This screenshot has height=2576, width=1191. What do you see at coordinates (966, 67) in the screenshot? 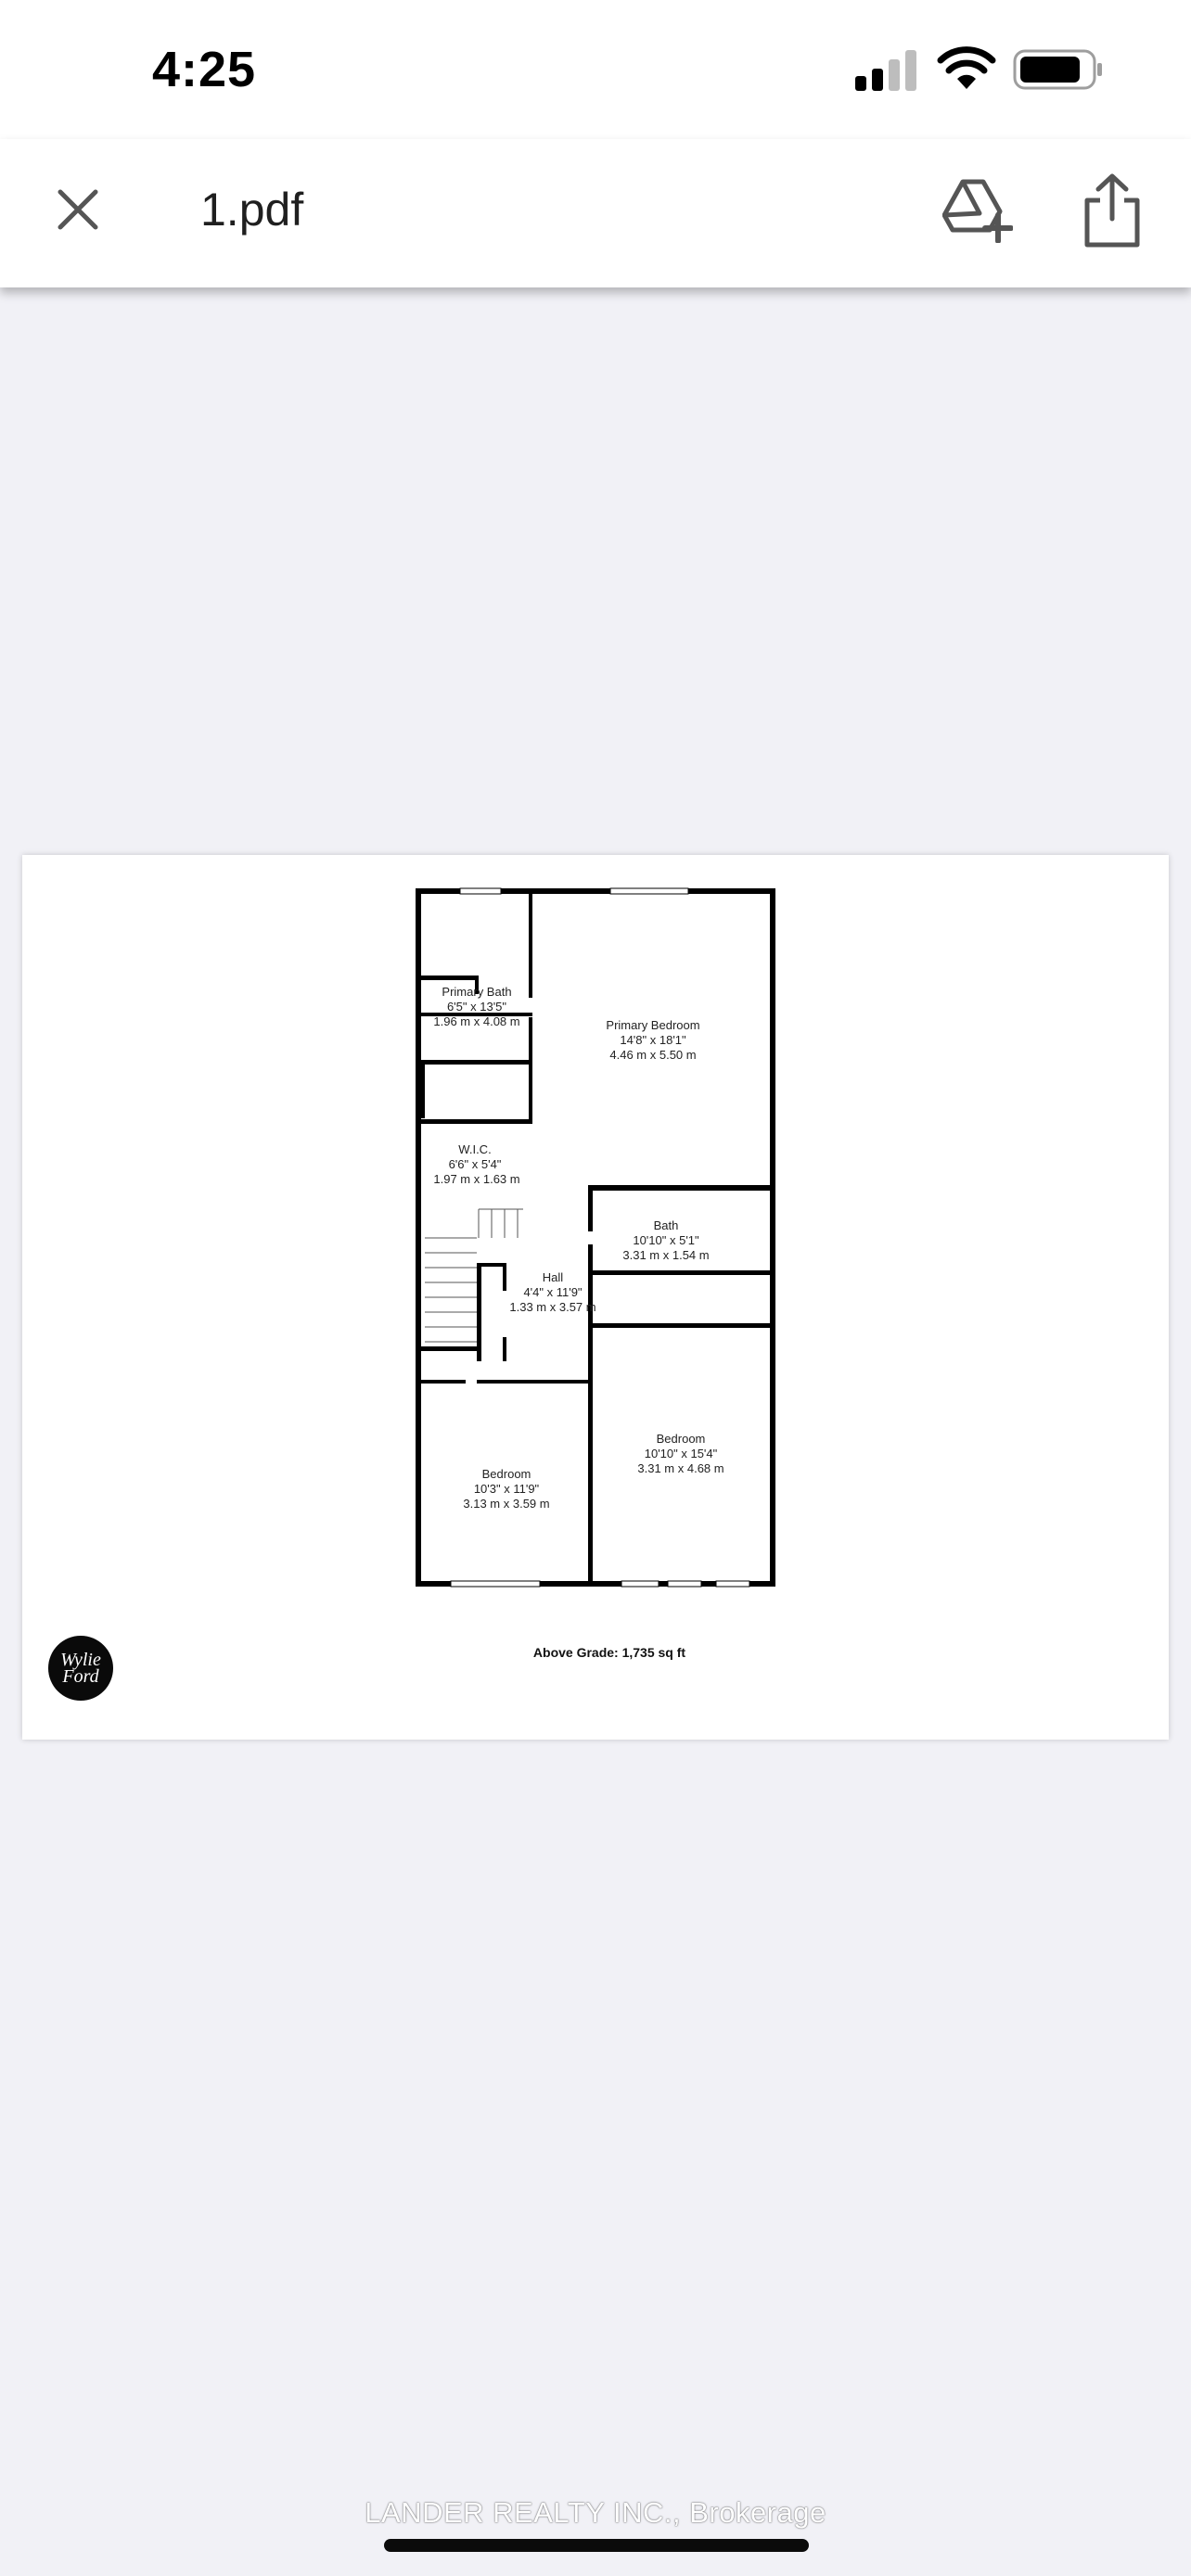
I see `wifi-icon` at bounding box center [966, 67].